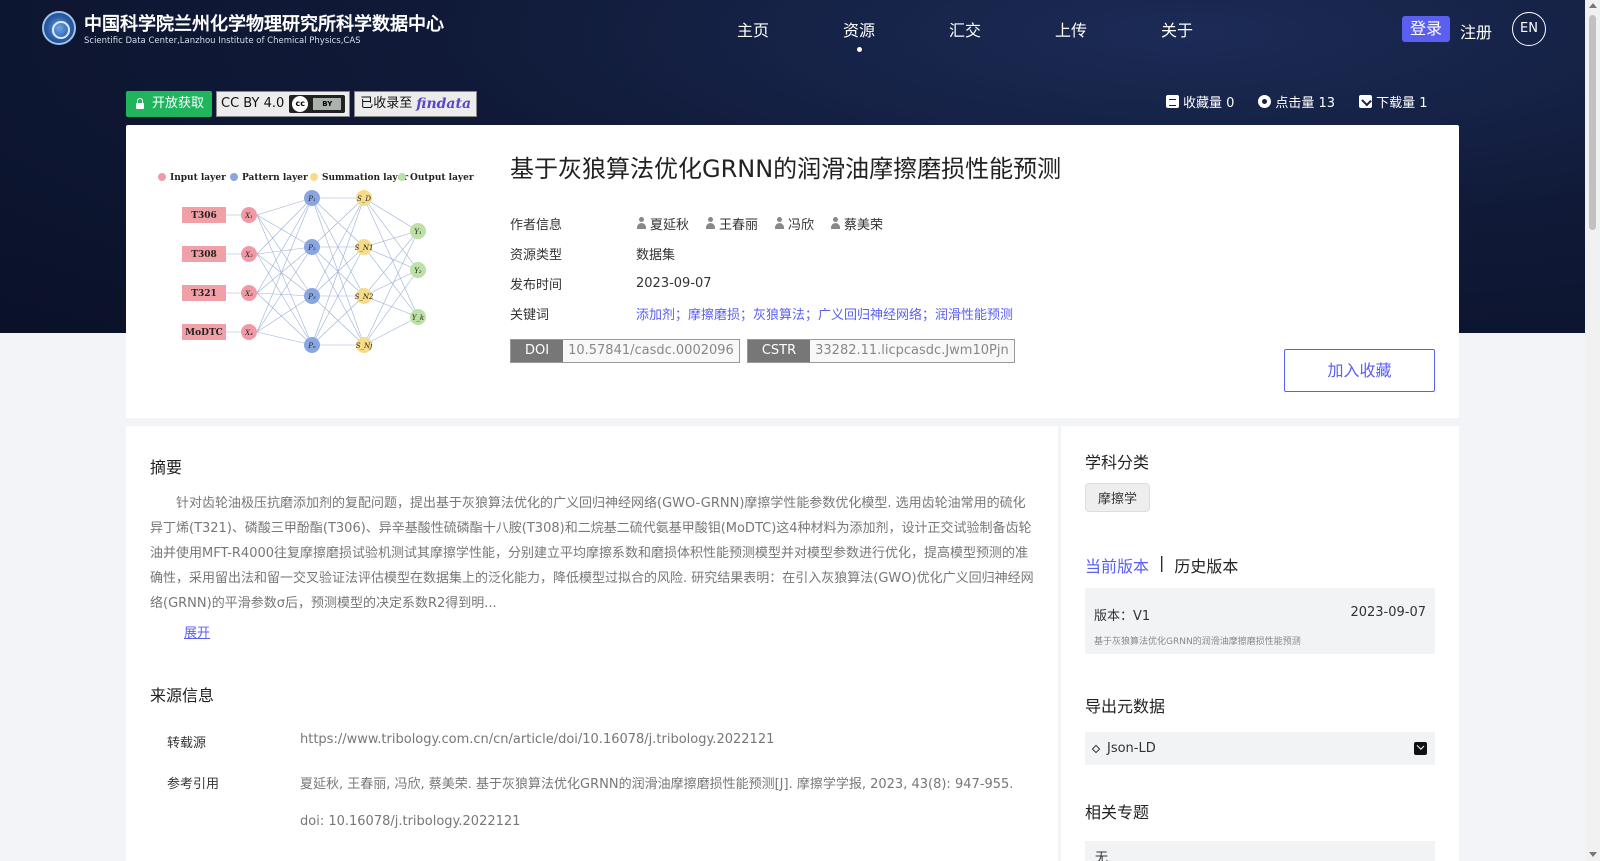 The image size is (1600, 861). What do you see at coordinates (59, 28) in the screenshot?
I see `institute-logo` at bounding box center [59, 28].